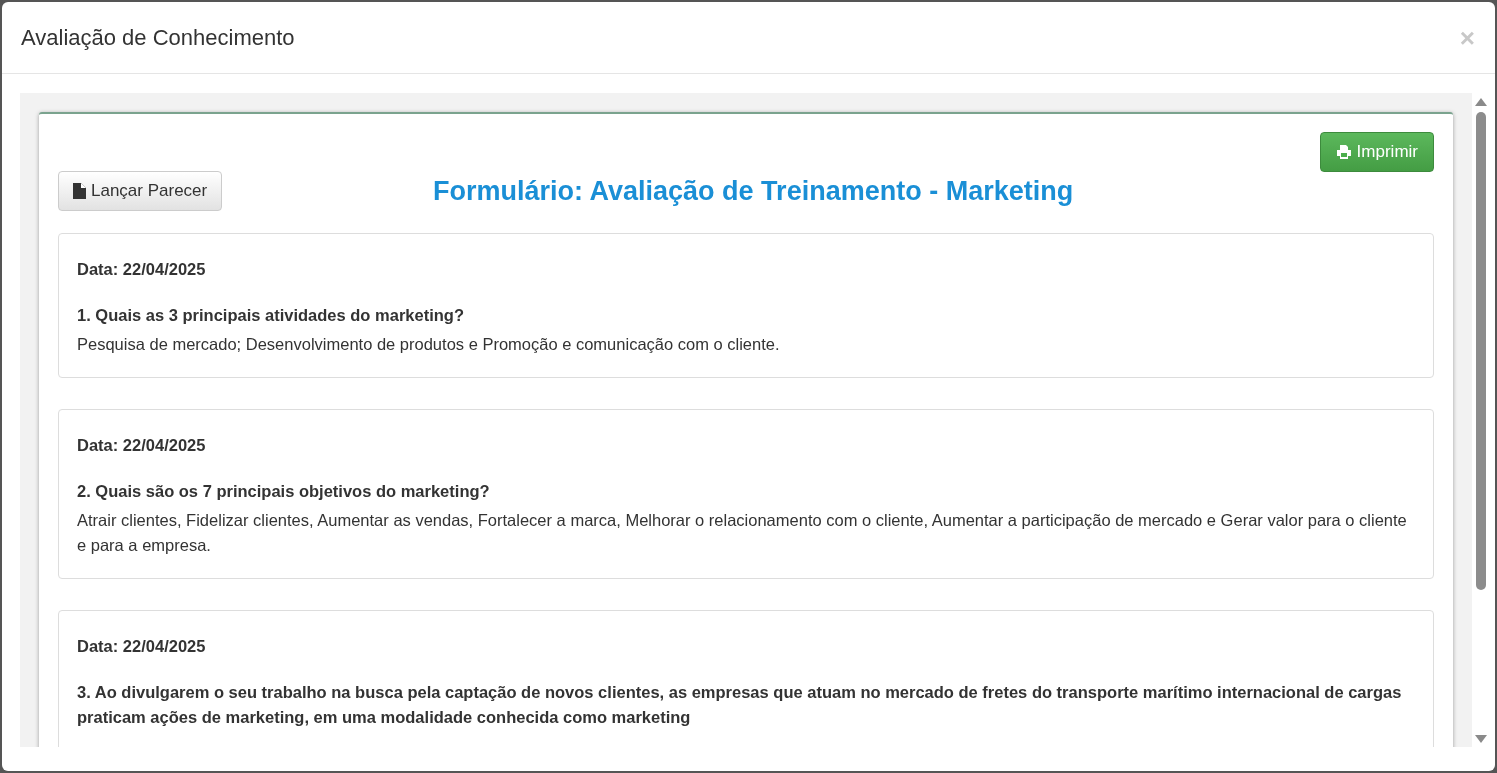 Image resolution: width=1497 pixels, height=773 pixels. What do you see at coordinates (742, 533) in the screenshot?
I see `answer-text: Atrair clientes, Fidelizar clientes, Aumentar as vendas, Fortalecer a marca, Melhorar o relacionamento com o cliente, Aumentar a participação de mercado e Gerar valor para o cliente e para a empresa.` at bounding box center [742, 533].